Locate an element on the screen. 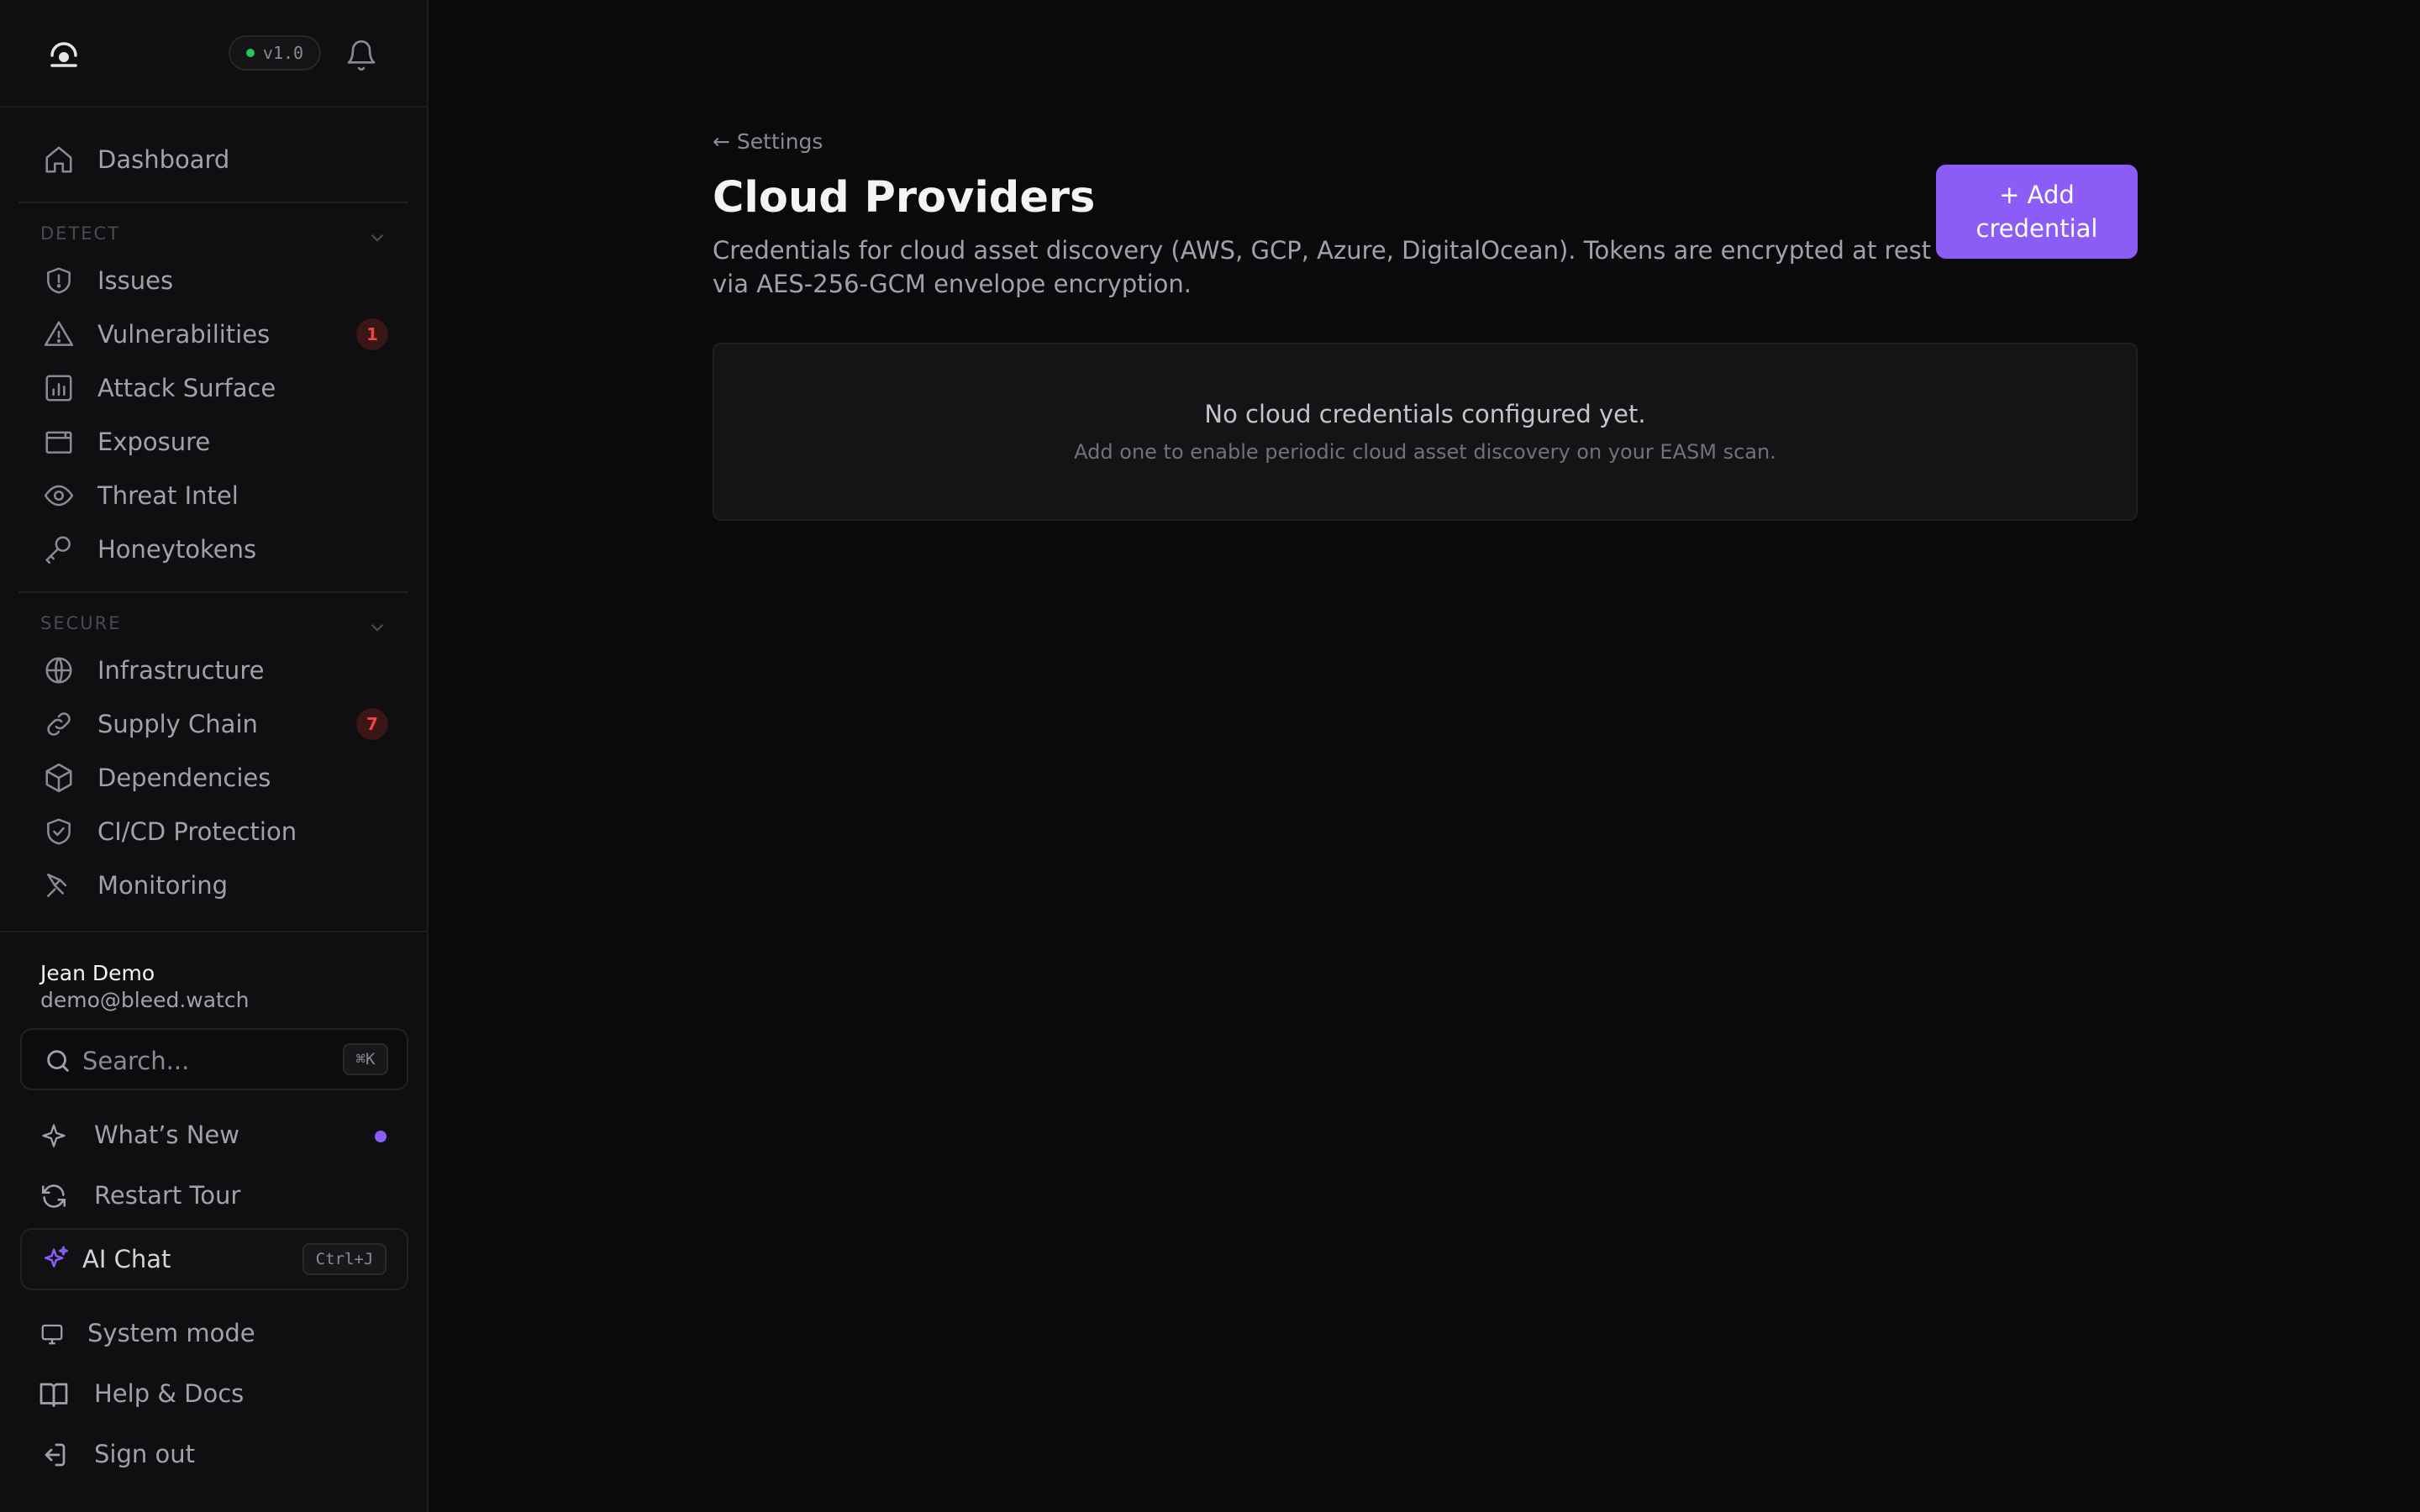 This screenshot has width=2420, height=1512. section-label-secure: SECURE is located at coordinates (81, 623).